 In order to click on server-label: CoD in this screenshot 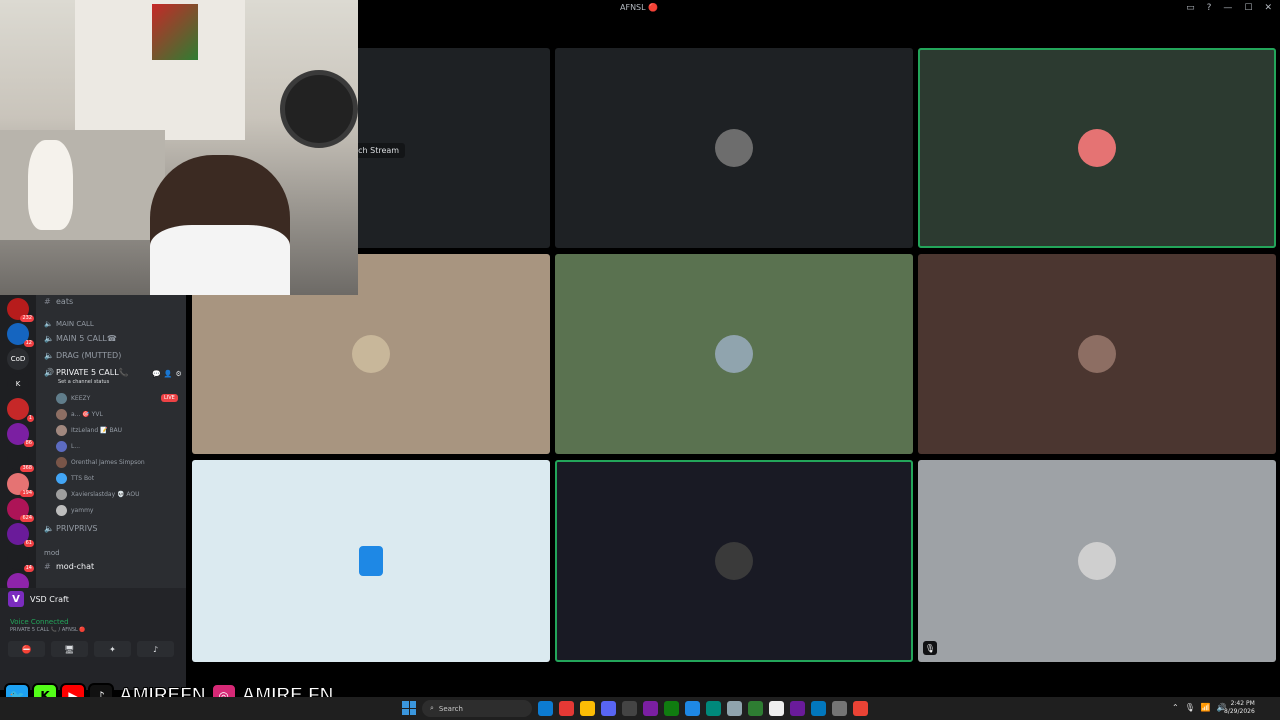, I will do `click(18, 359)`.